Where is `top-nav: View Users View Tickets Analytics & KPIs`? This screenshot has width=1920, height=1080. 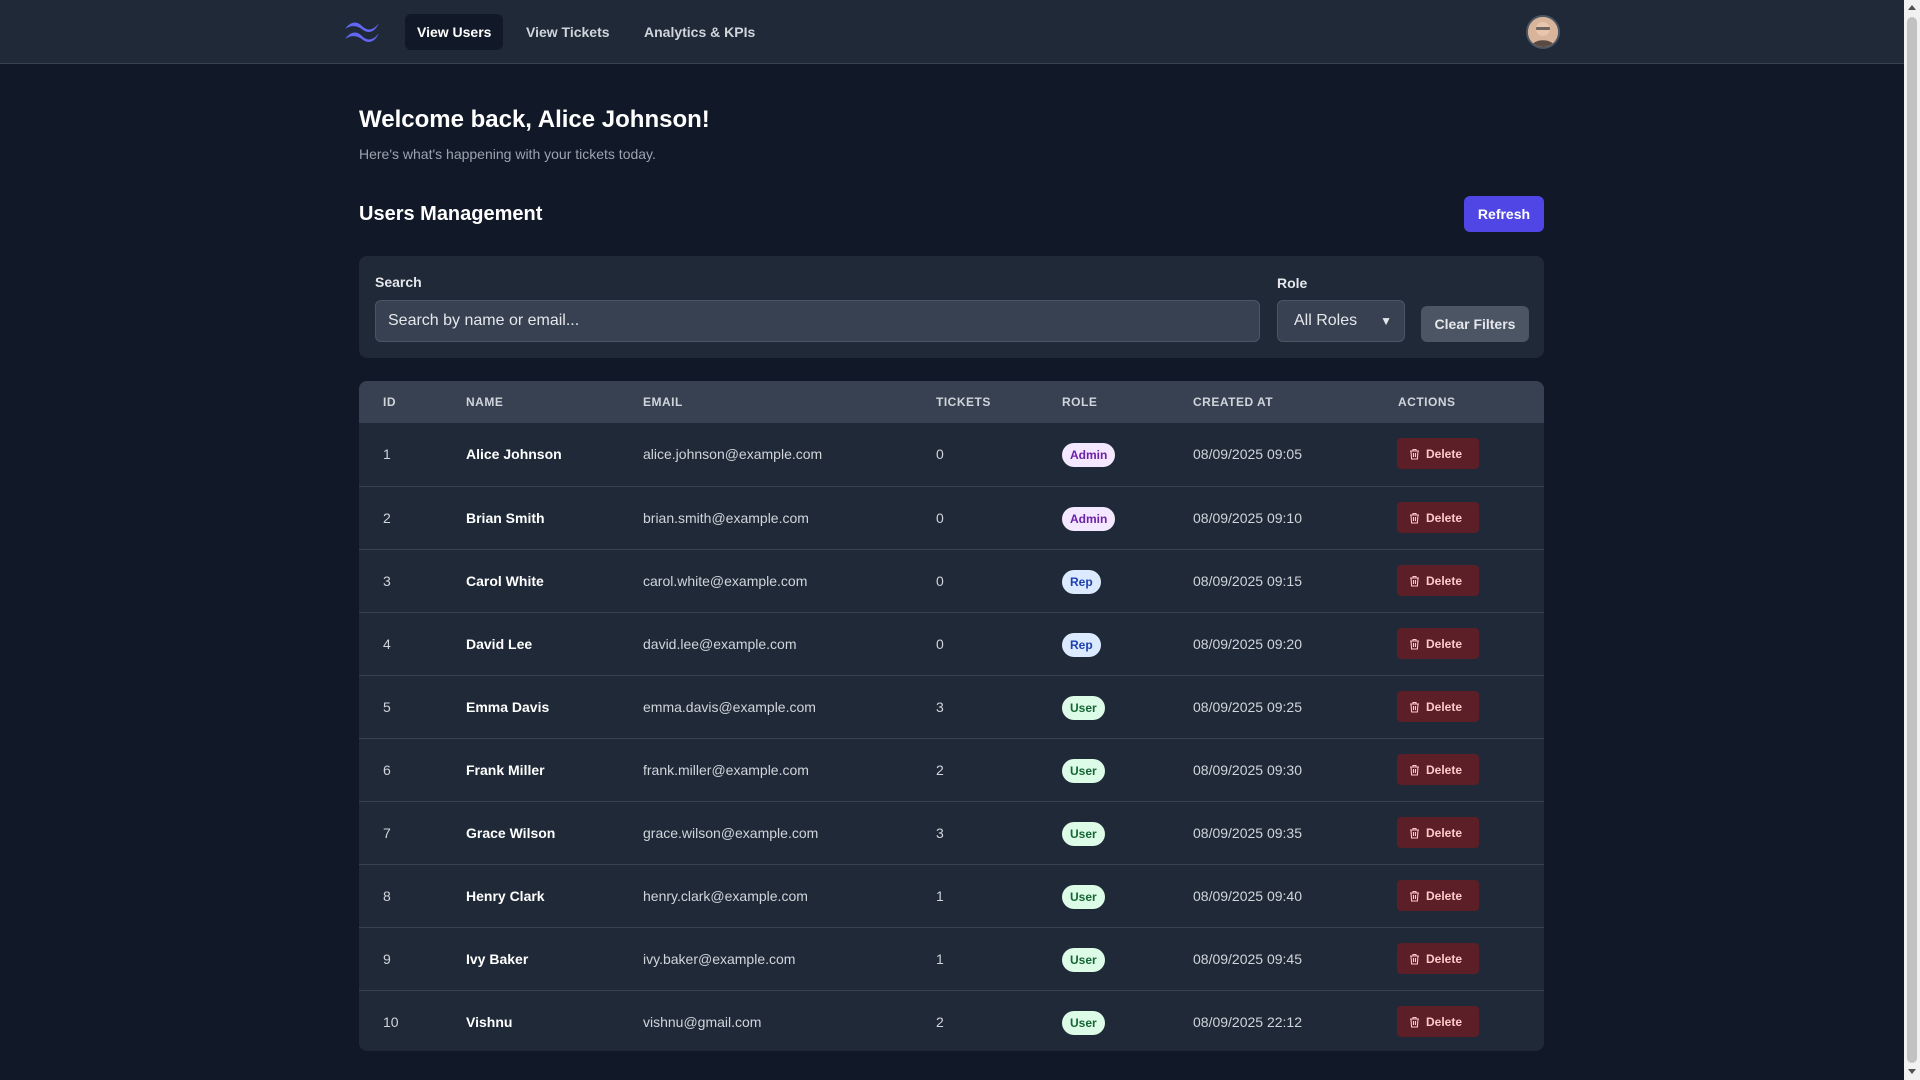
top-nav: View Users View Tickets Analytics & KPIs is located at coordinates (952, 32).